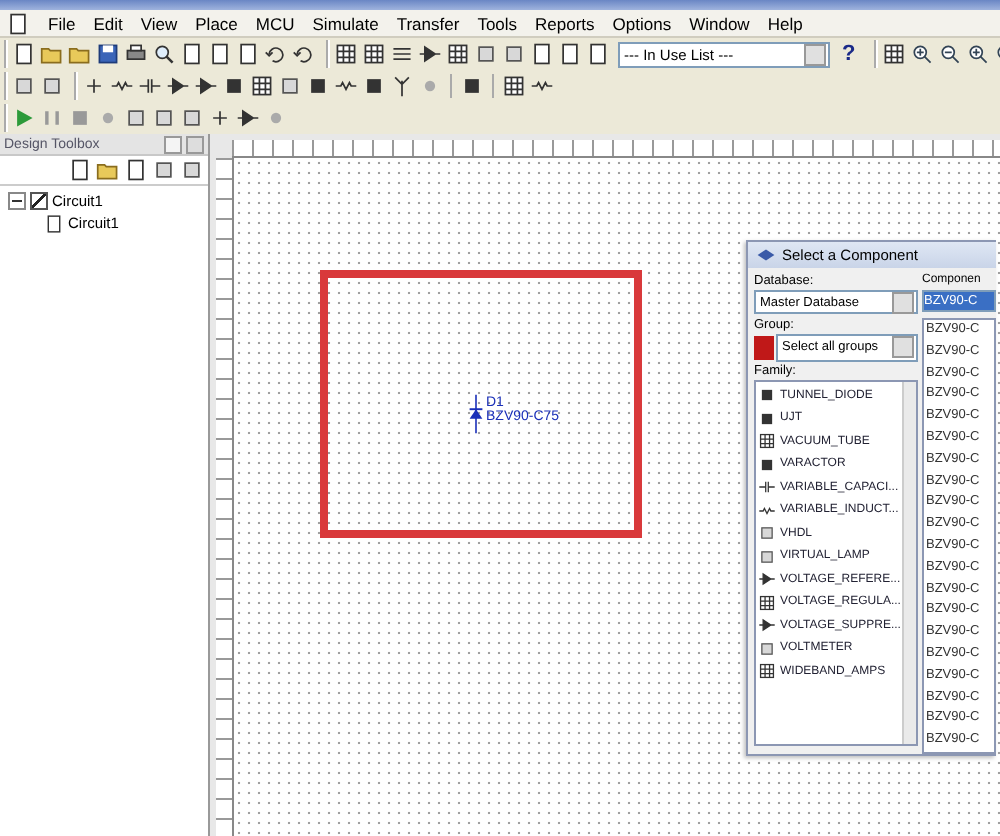  I want to click on group-icon, so click(764, 348).